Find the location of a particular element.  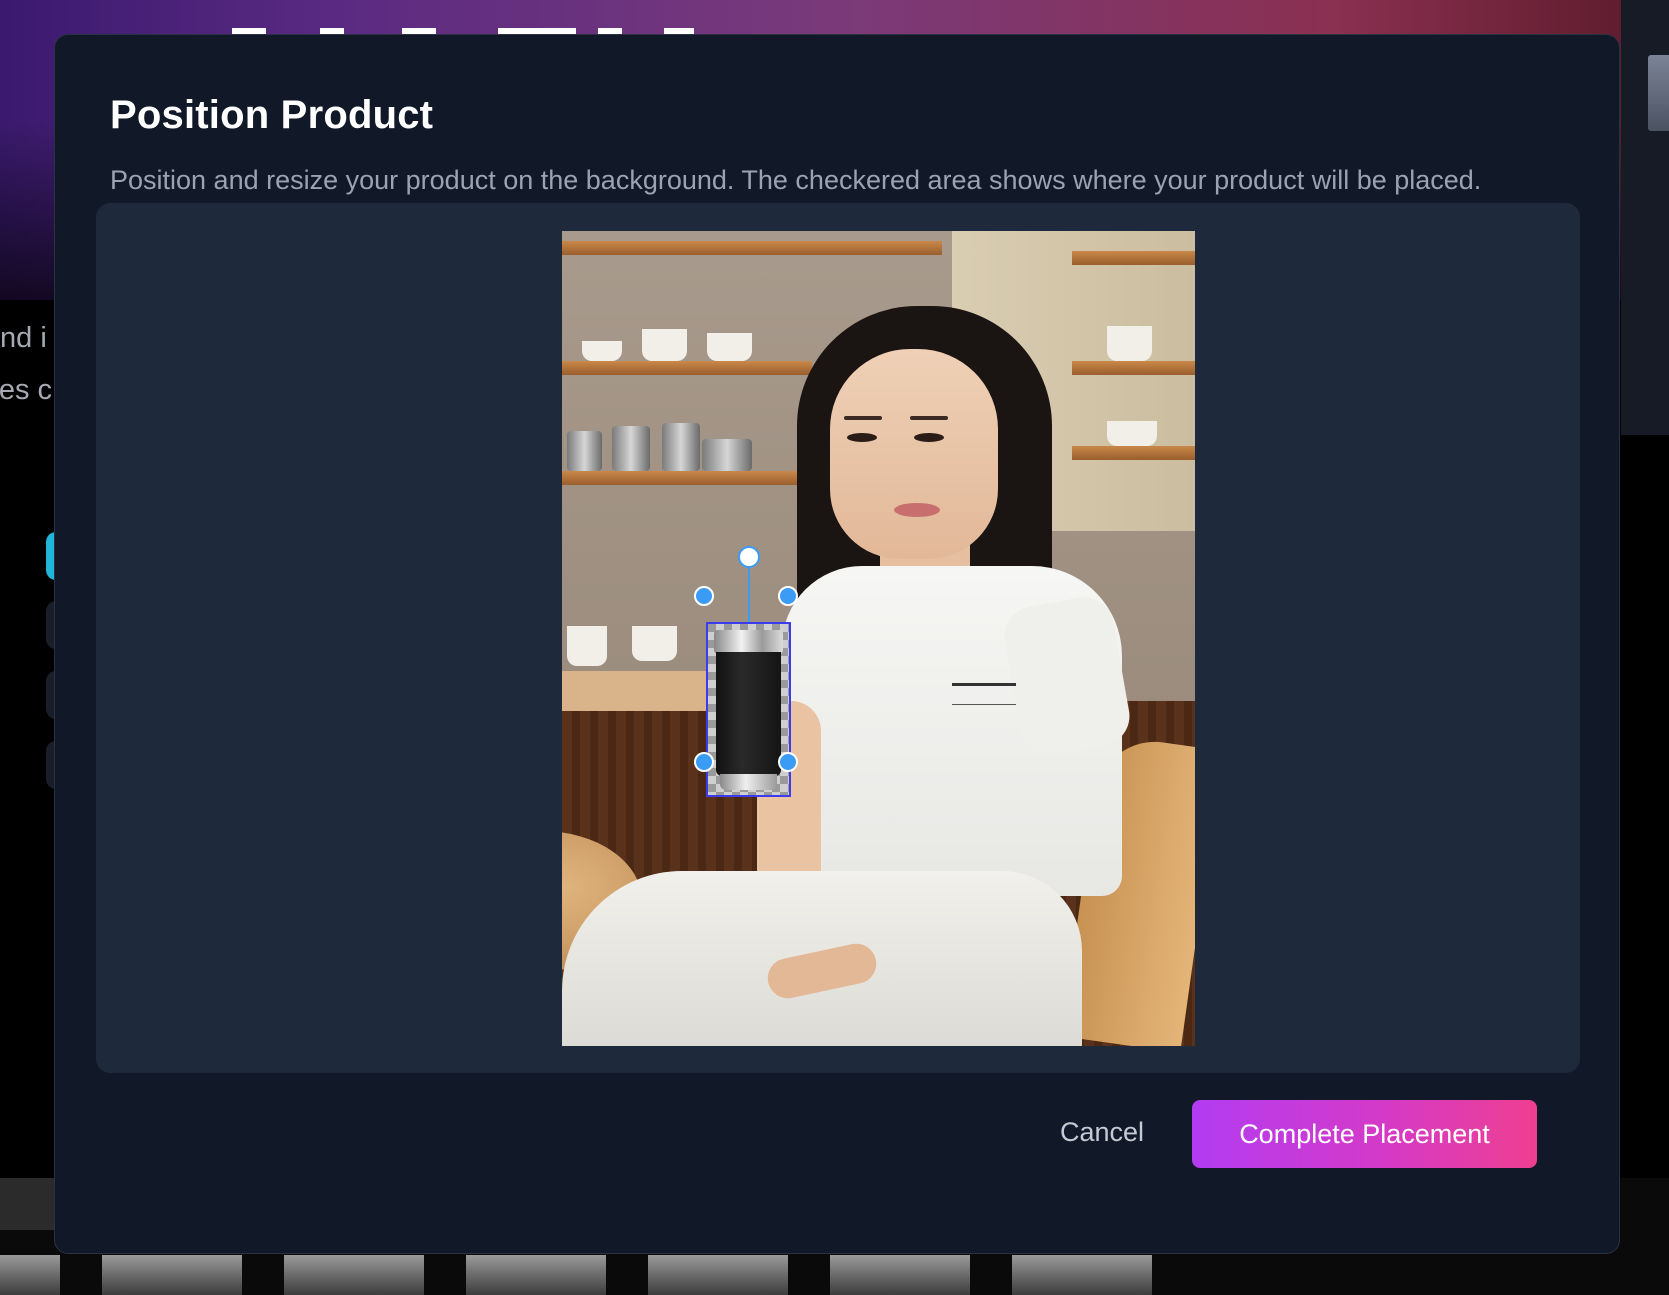

rotate-connector is located at coordinates (749, 595).